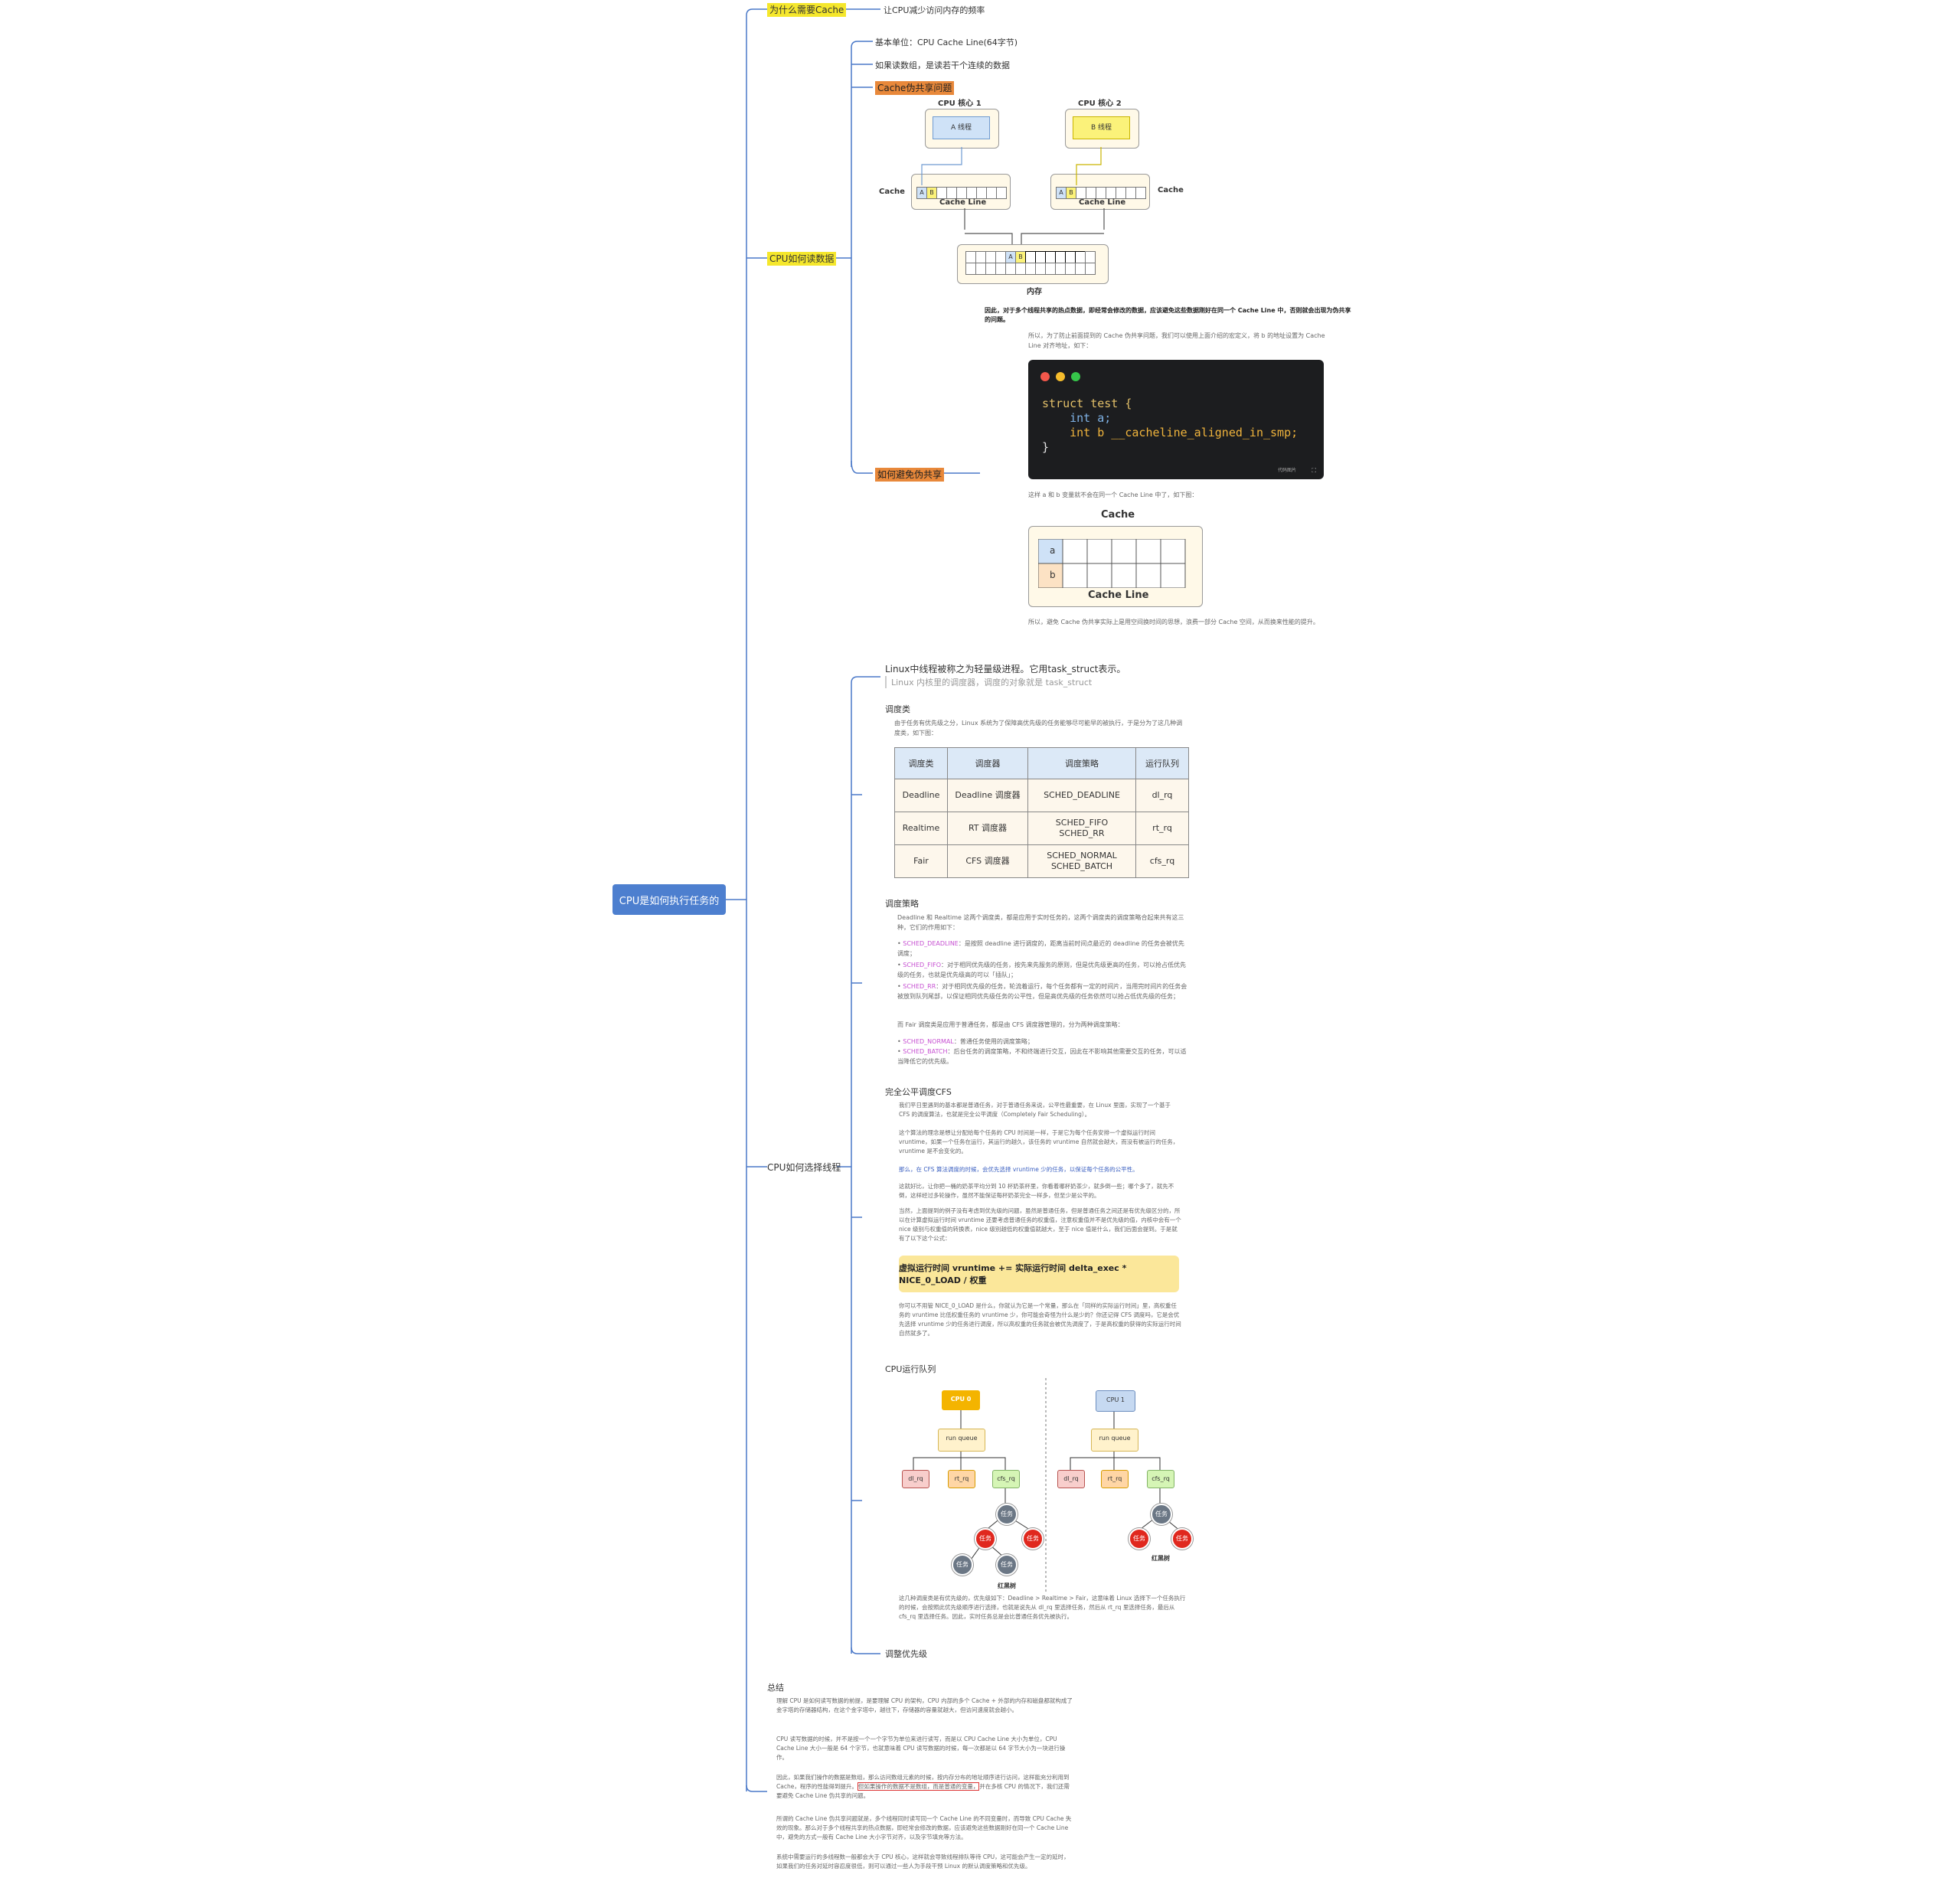 This screenshot has width=1960, height=1904. Describe the element at coordinates (1115, 1401) in the screenshot. I see `cpu1-node: CPU 1` at that location.